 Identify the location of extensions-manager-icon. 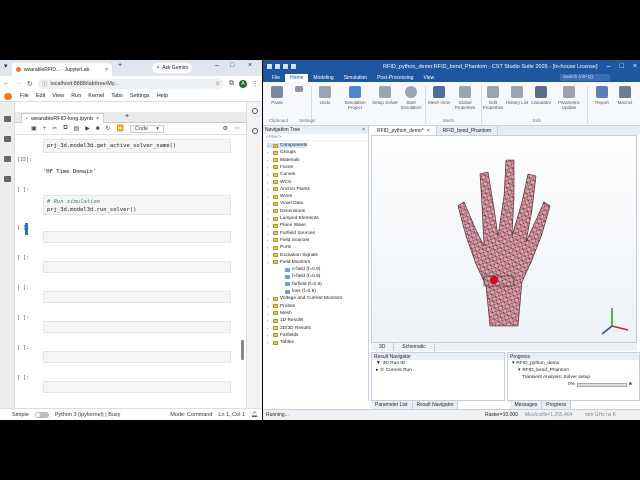
(7, 179).